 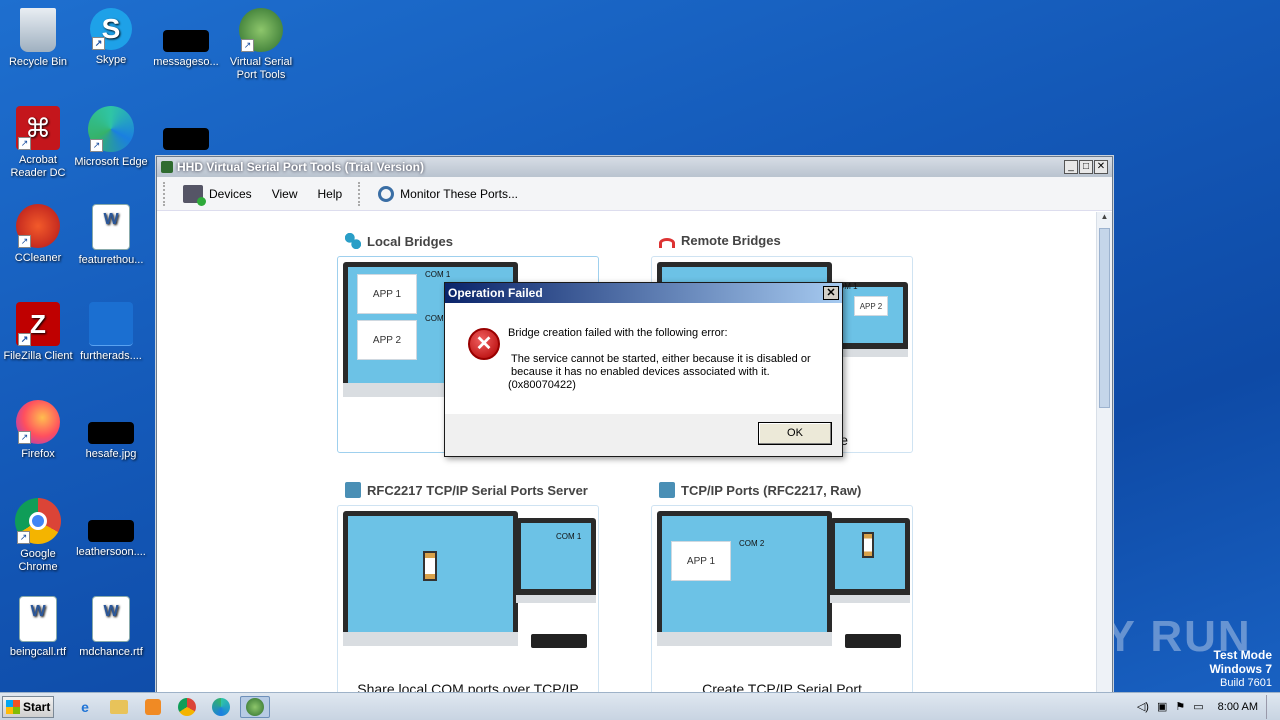 I want to click on maximize-button: □, so click(x=1086, y=167).